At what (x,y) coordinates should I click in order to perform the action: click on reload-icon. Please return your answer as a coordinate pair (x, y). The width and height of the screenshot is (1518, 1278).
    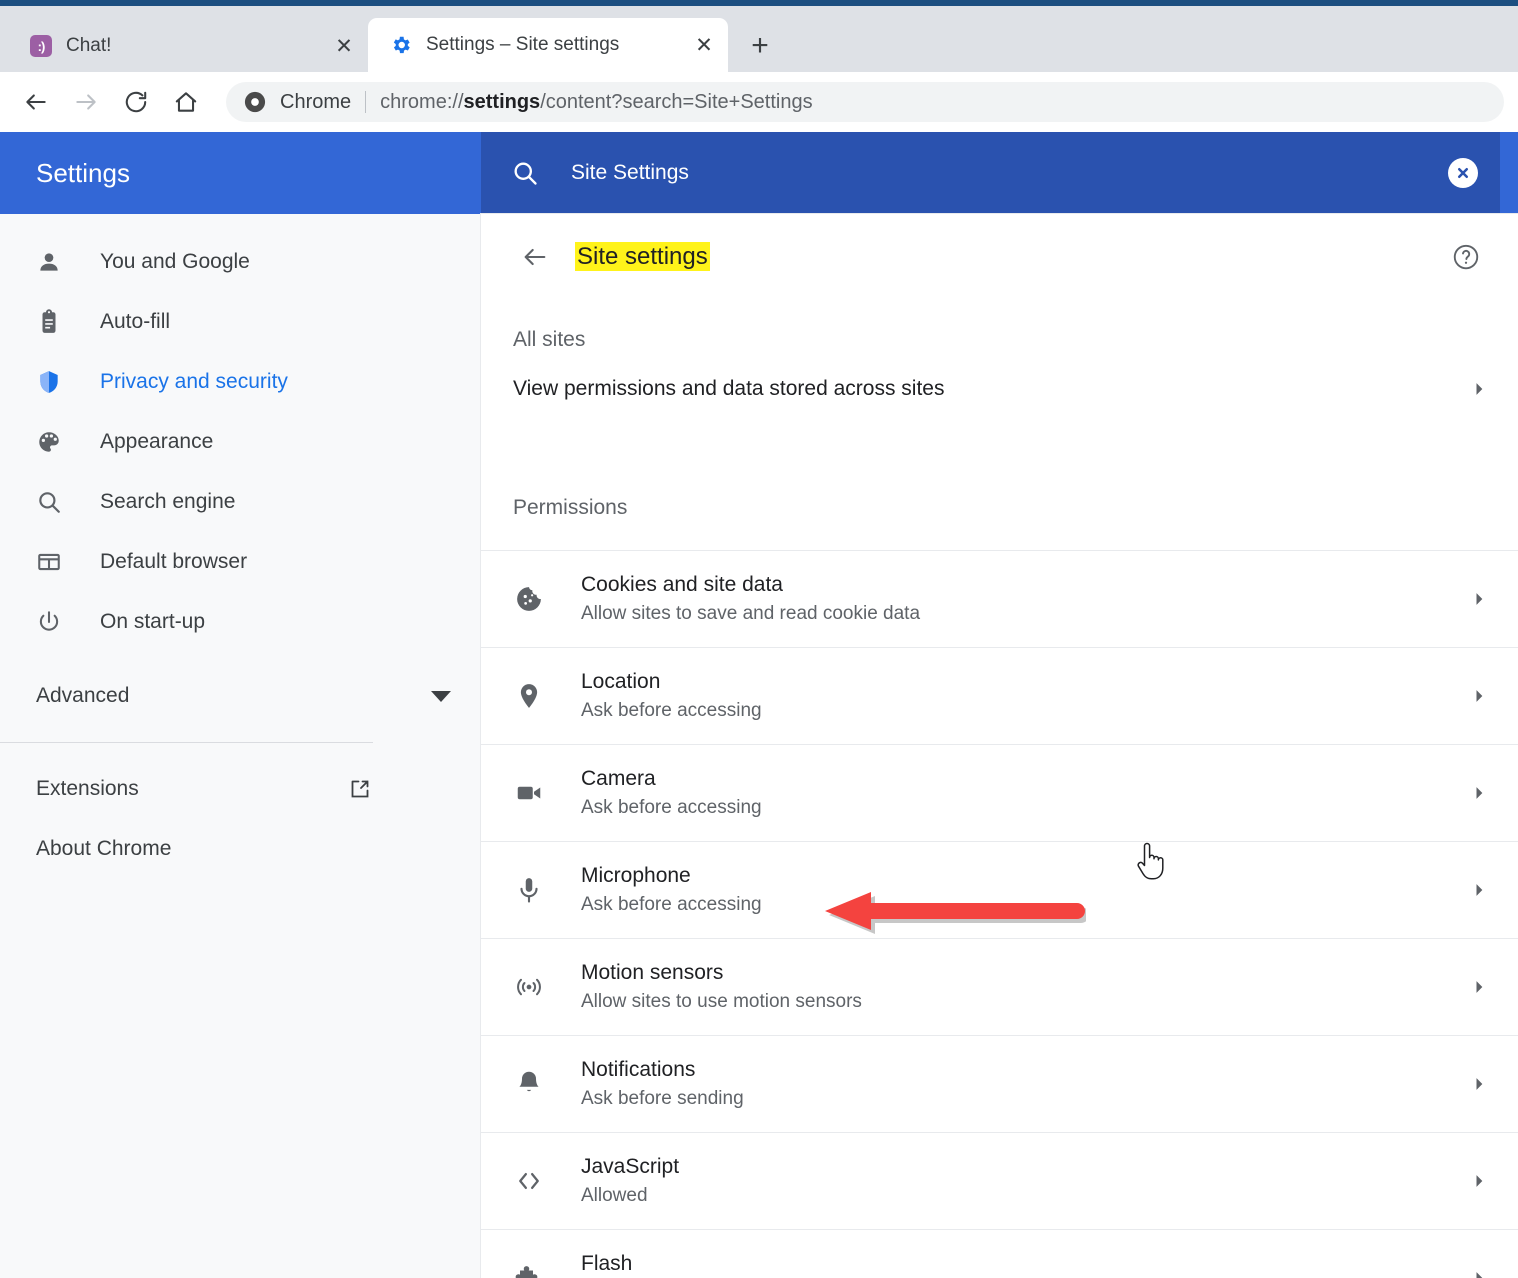
    Looking at the image, I should click on (136, 102).